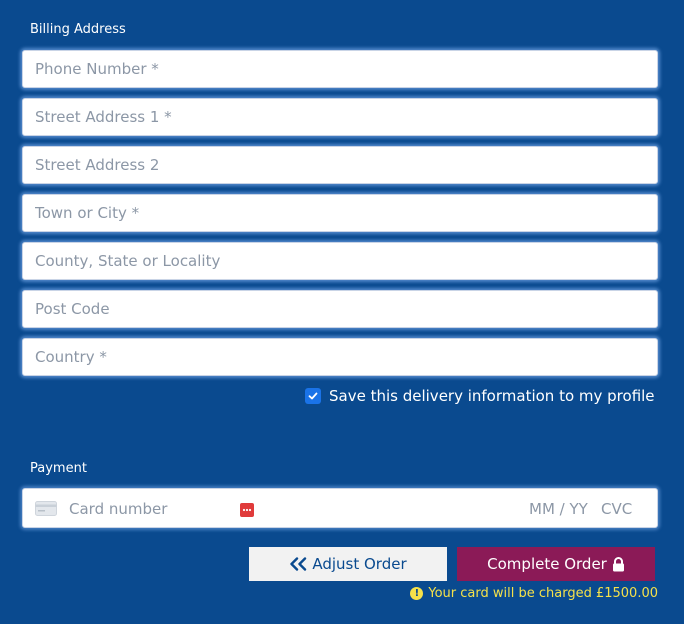  I want to click on street-address-2-input, so click(340, 165).